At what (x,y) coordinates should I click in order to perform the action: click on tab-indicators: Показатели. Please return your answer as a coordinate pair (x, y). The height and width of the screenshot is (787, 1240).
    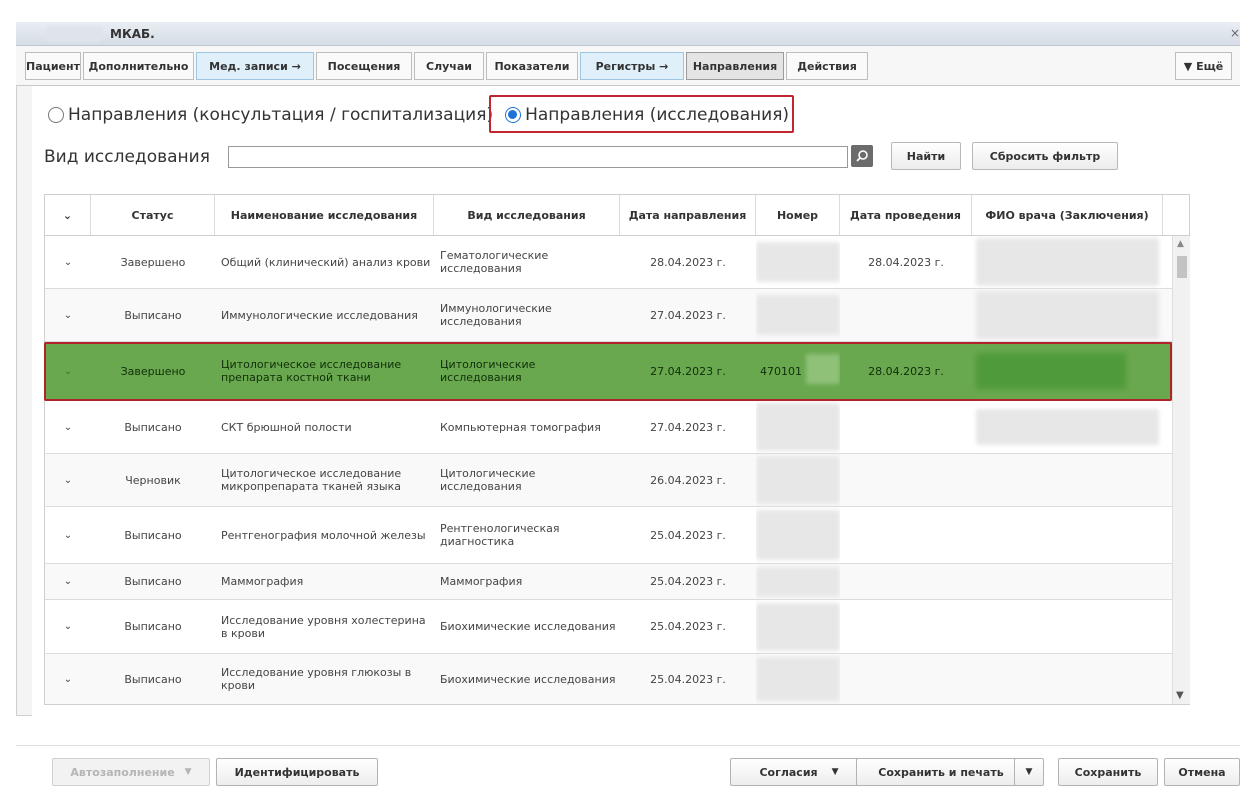
    Looking at the image, I should click on (532, 66).